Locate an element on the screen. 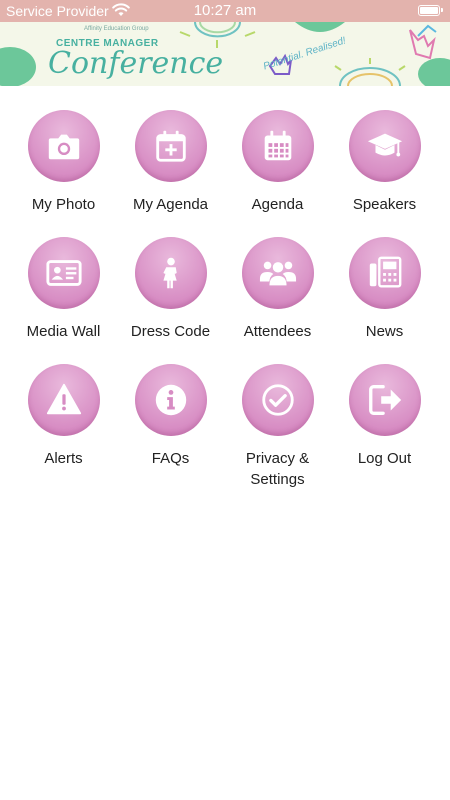  menu-item-dress-code: Dress Code is located at coordinates (170, 289).